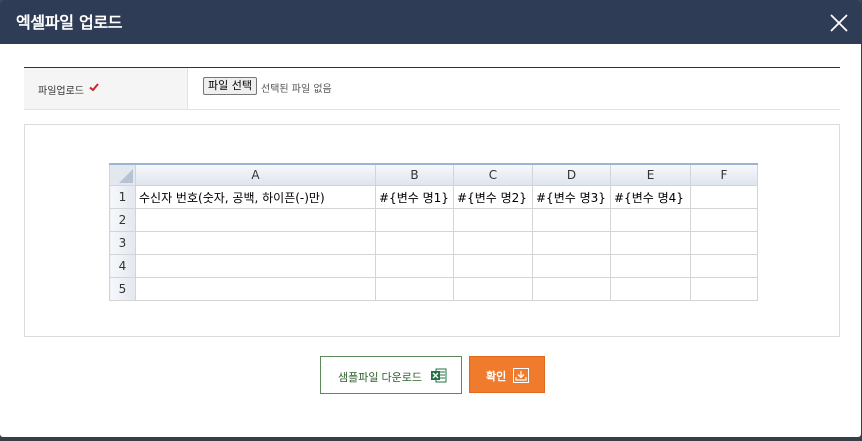 The height and width of the screenshot is (441, 862). I want to click on cell: 수신자 번호(숫자, 공백, 하이픈(-)만), so click(255, 197).